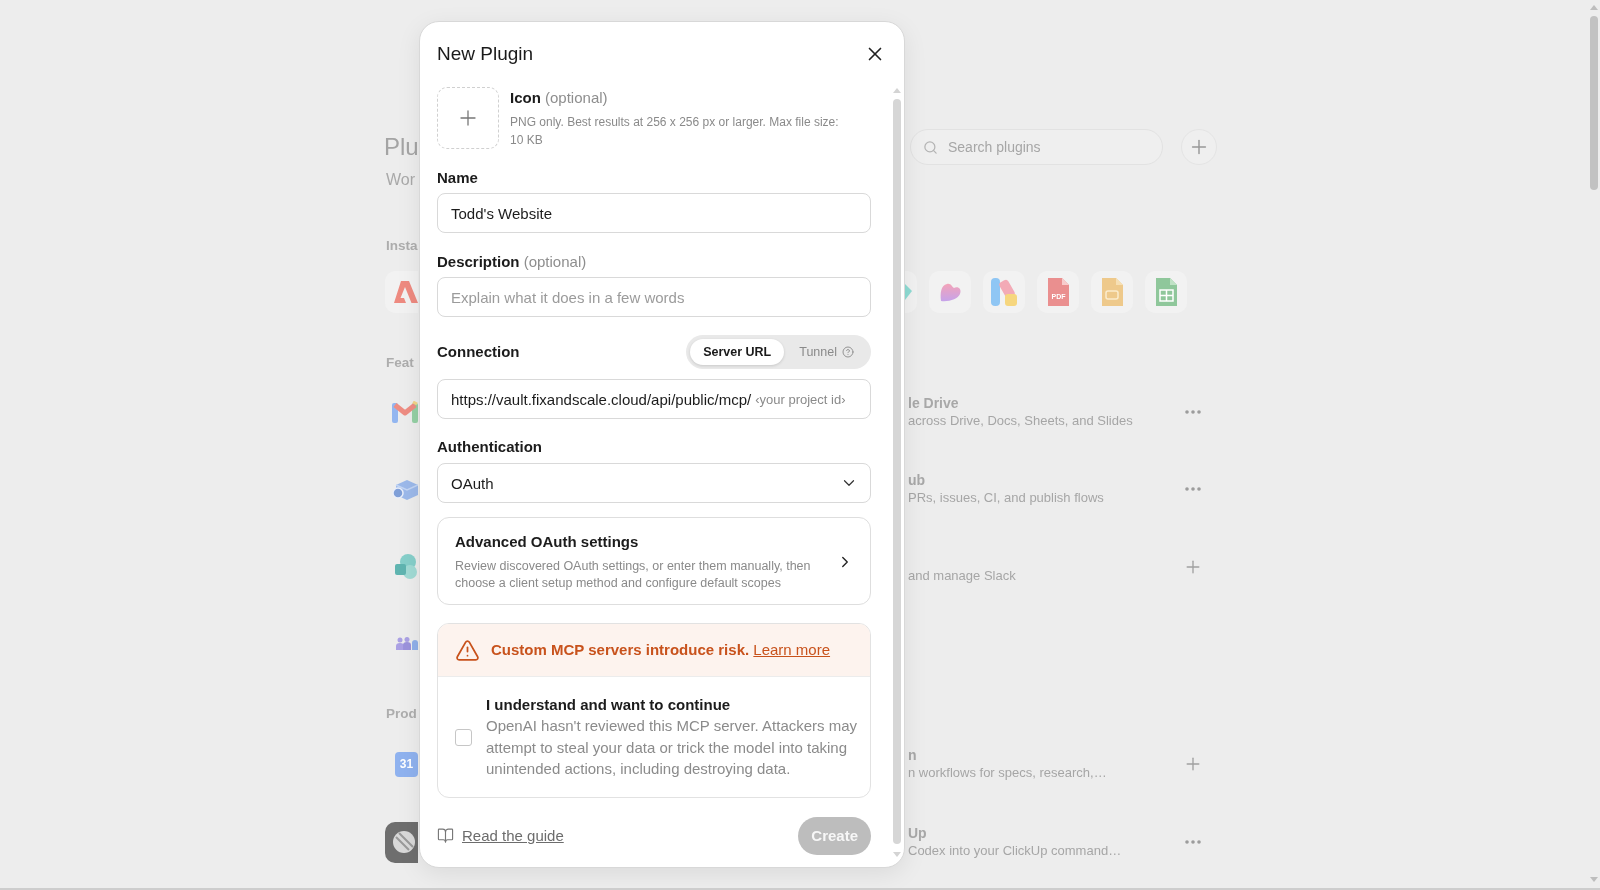  I want to click on plugin-description: PRs, issues, CI, and publish flows, so click(1006, 498).